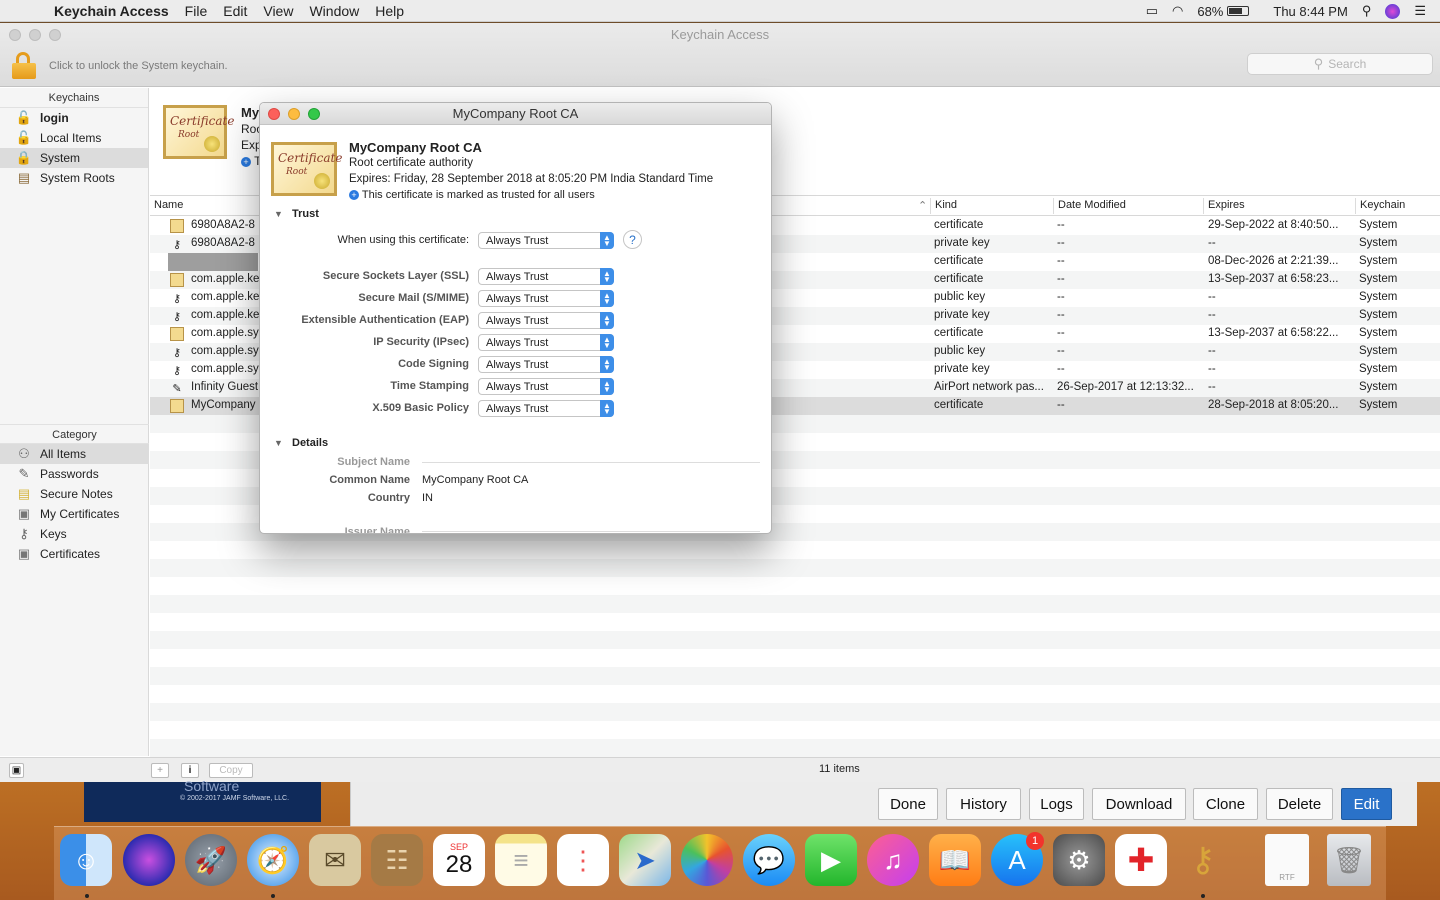  Describe the element at coordinates (24, 66) in the screenshot. I see `lock-icon` at that location.